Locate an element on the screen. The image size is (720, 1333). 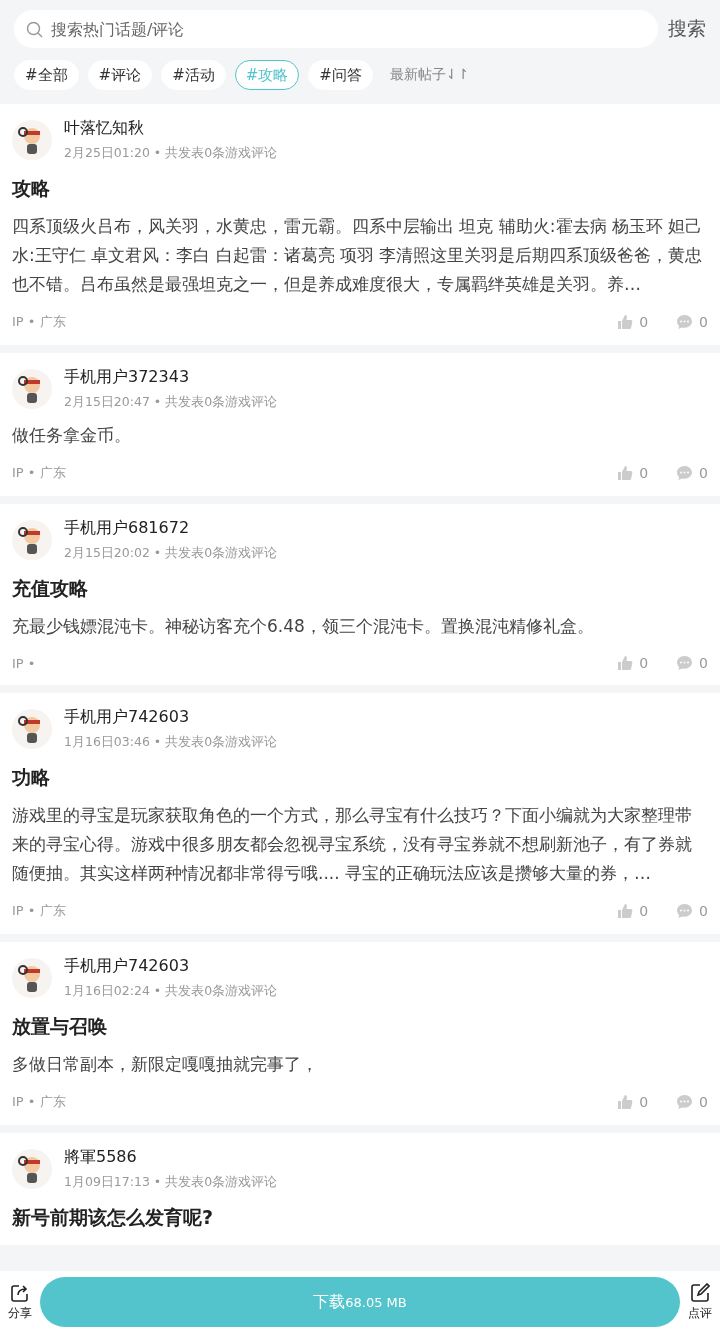
search-box: 搜索热门话题/评论 is located at coordinates (336, 29).